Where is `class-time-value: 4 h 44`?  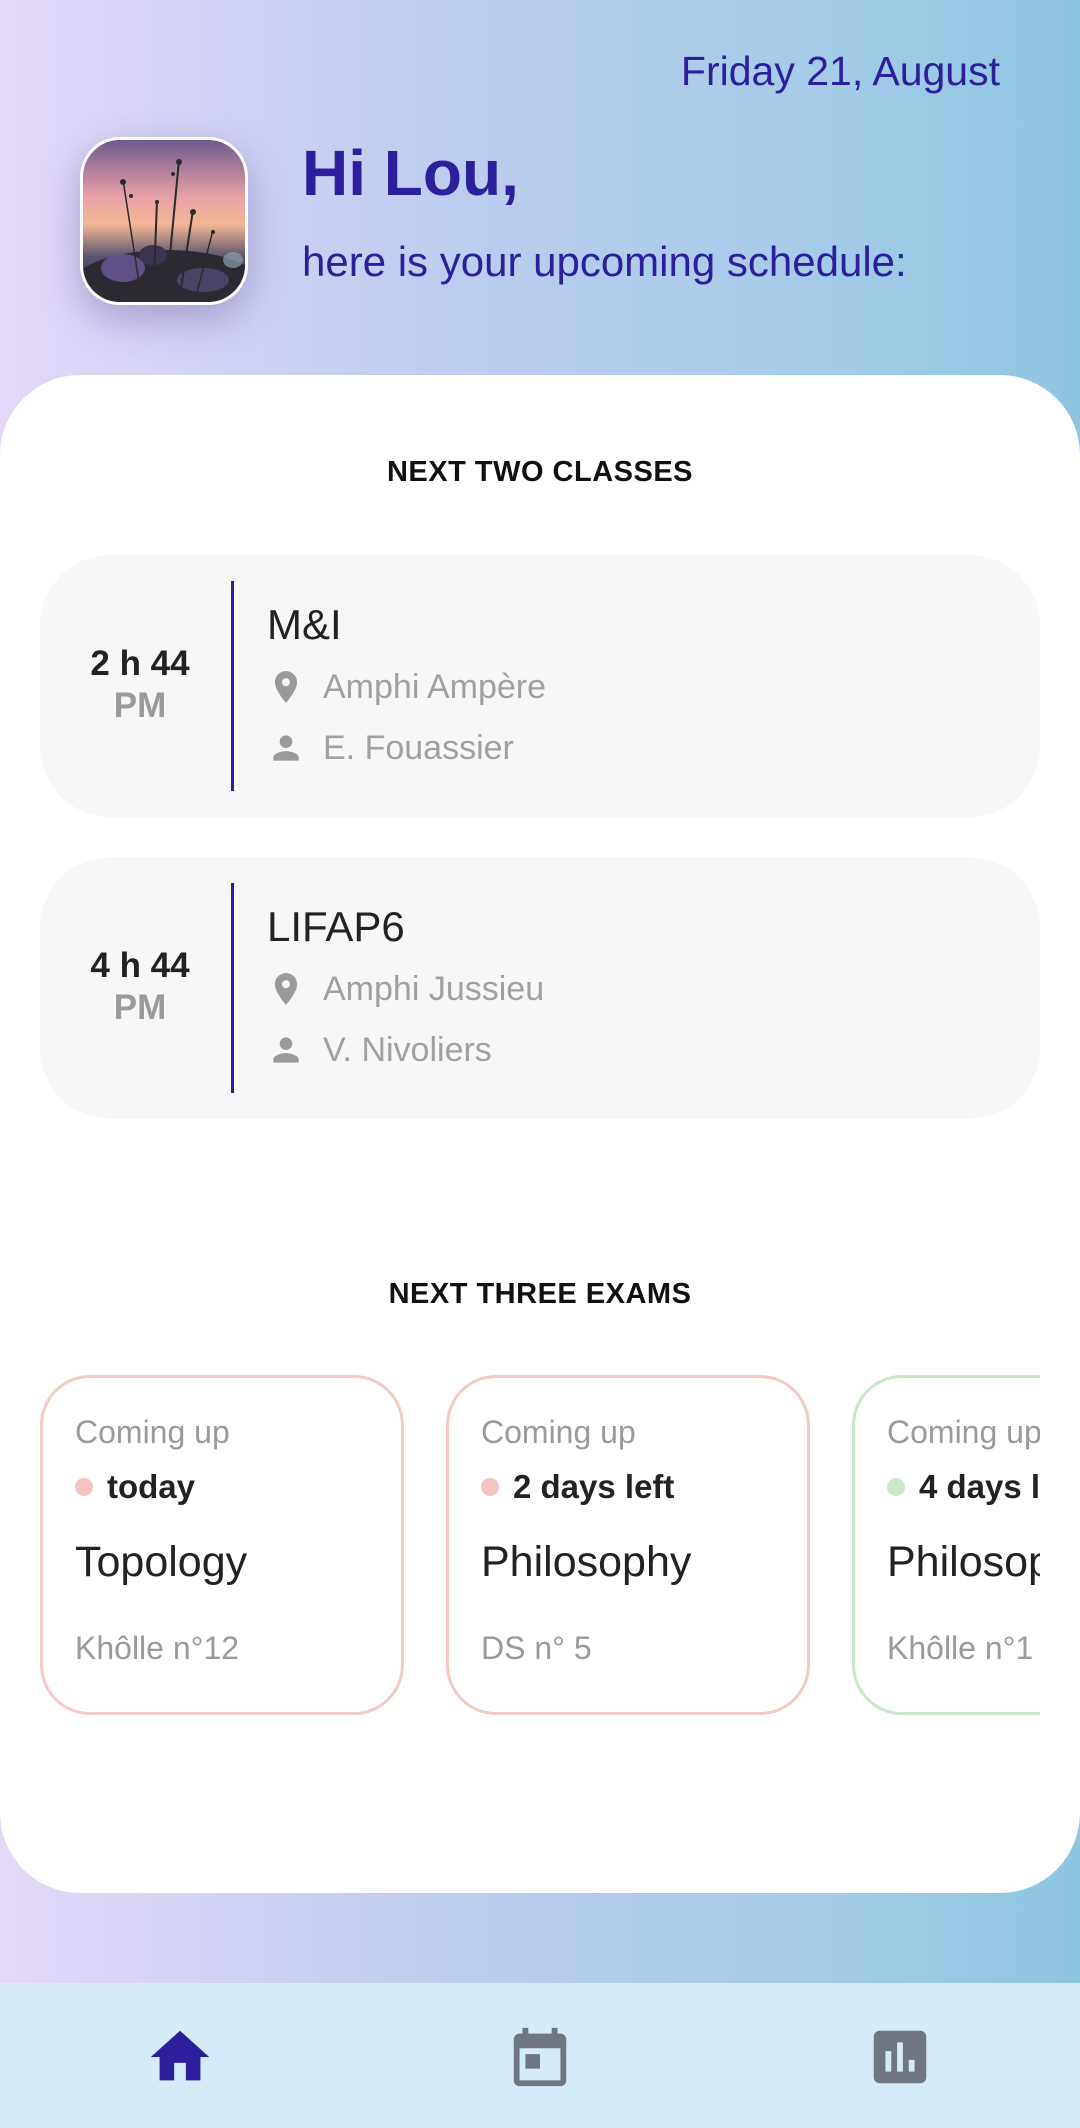
class-time-value: 4 h 44 is located at coordinates (140, 965).